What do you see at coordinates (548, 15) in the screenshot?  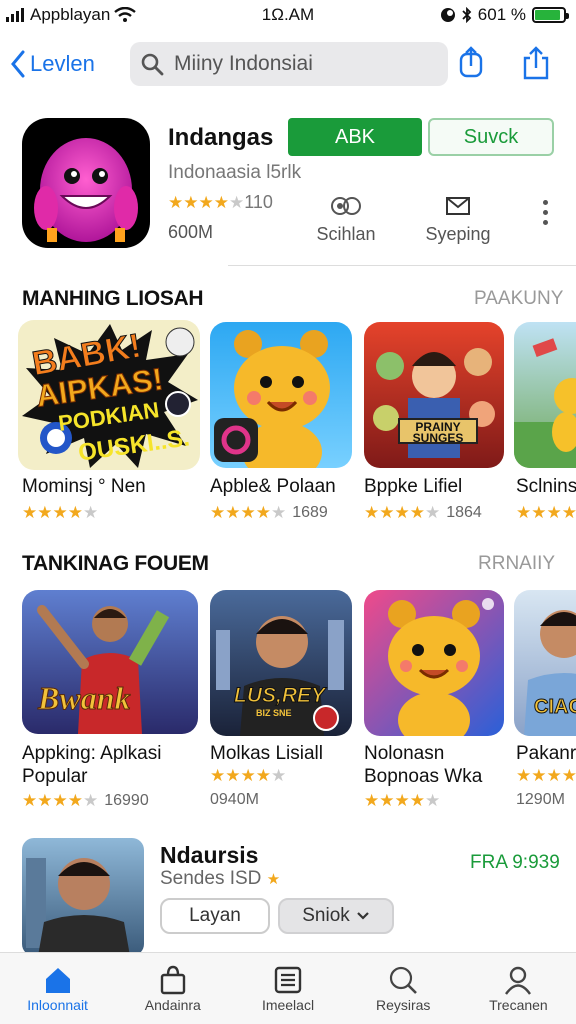 I see `battery-fill` at bounding box center [548, 15].